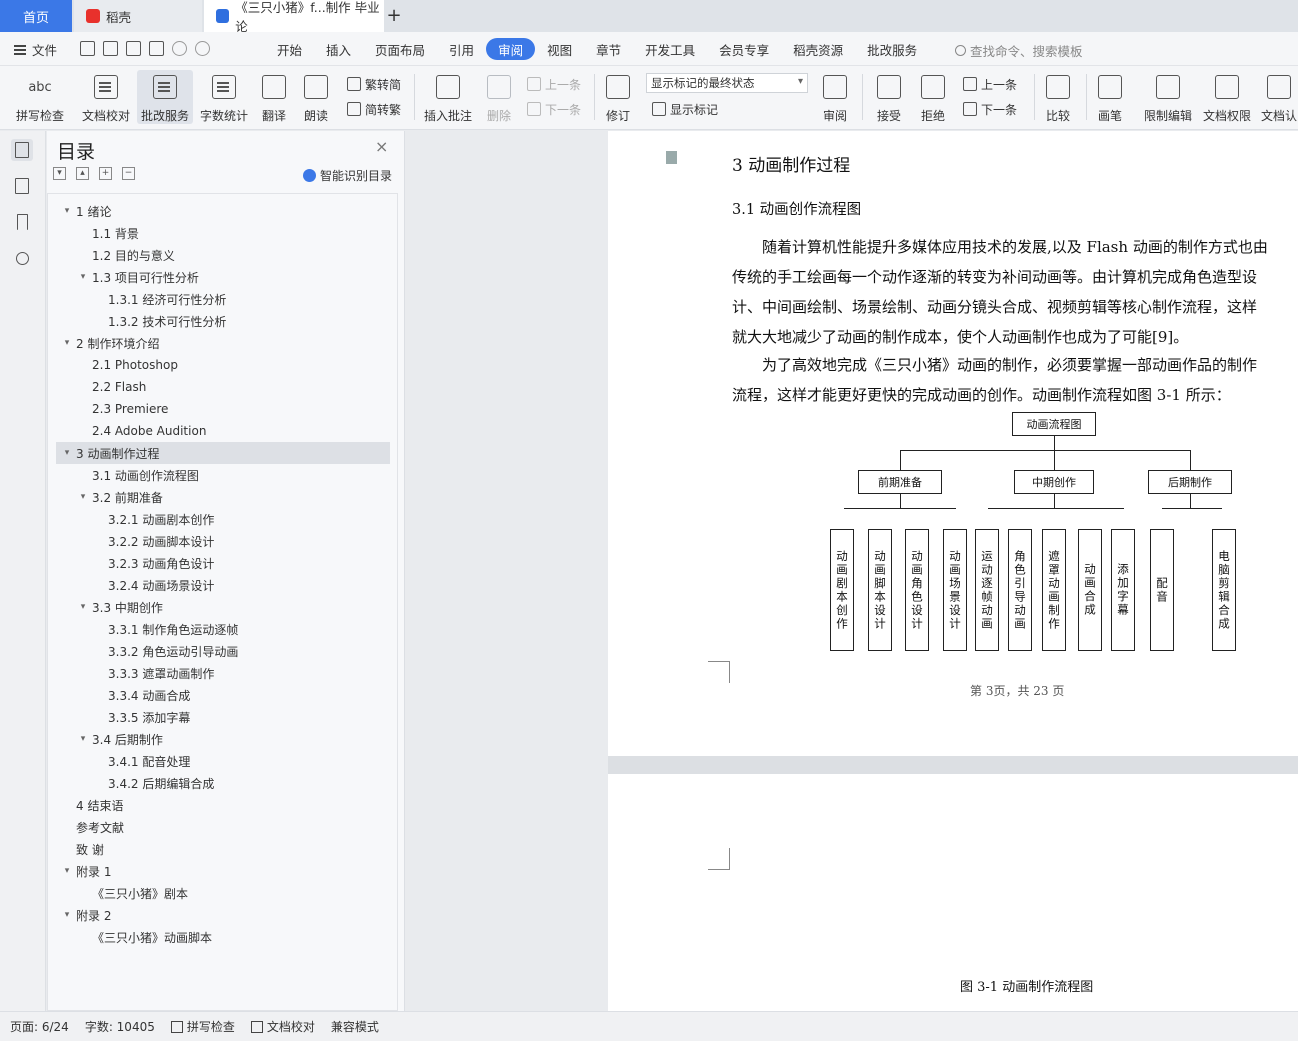 The width and height of the screenshot is (1298, 1041). I want to click on toc-item: ▾ 附录 2, so click(223, 915).